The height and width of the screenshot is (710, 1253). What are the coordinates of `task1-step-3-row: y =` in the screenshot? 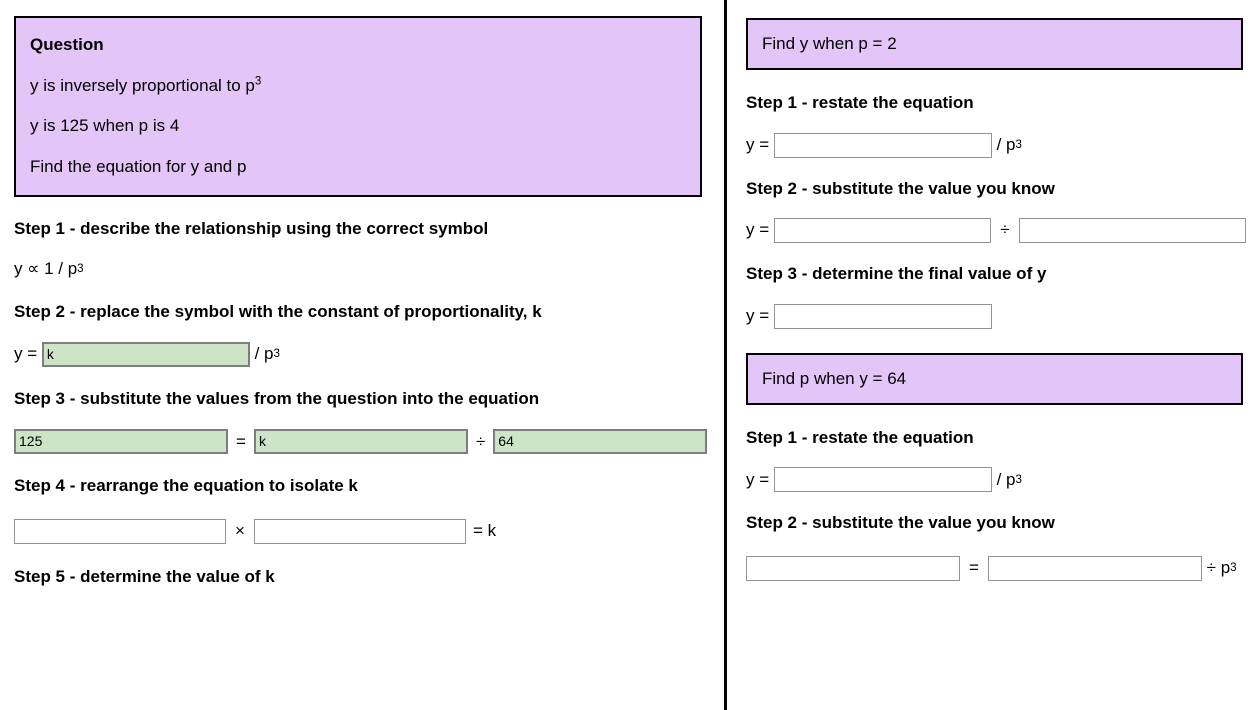 It's located at (996, 316).